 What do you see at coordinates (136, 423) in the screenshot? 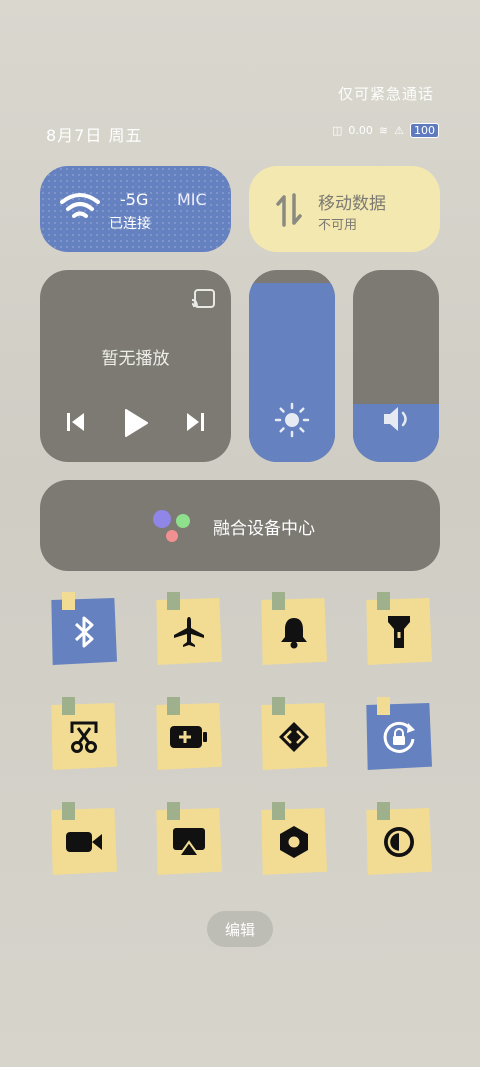
I see `play-icon` at bounding box center [136, 423].